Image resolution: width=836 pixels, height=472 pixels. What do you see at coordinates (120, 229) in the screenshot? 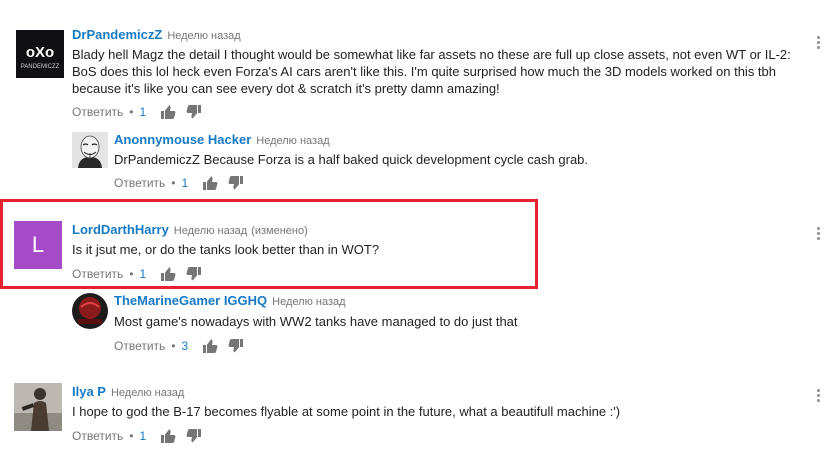
I see `comment-author: LordDarthHarry` at bounding box center [120, 229].